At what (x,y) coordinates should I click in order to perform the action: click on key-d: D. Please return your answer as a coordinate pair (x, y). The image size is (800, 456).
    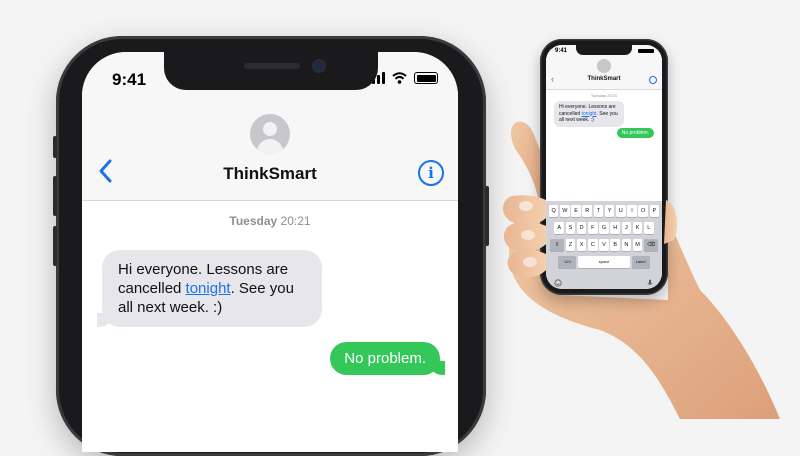
    Looking at the image, I should click on (581, 228).